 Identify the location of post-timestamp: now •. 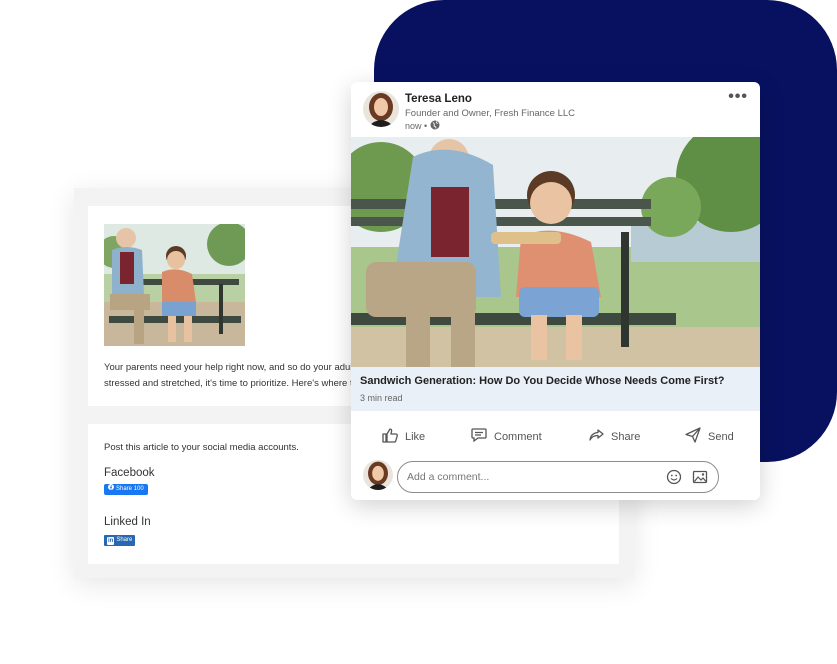
(422, 126).